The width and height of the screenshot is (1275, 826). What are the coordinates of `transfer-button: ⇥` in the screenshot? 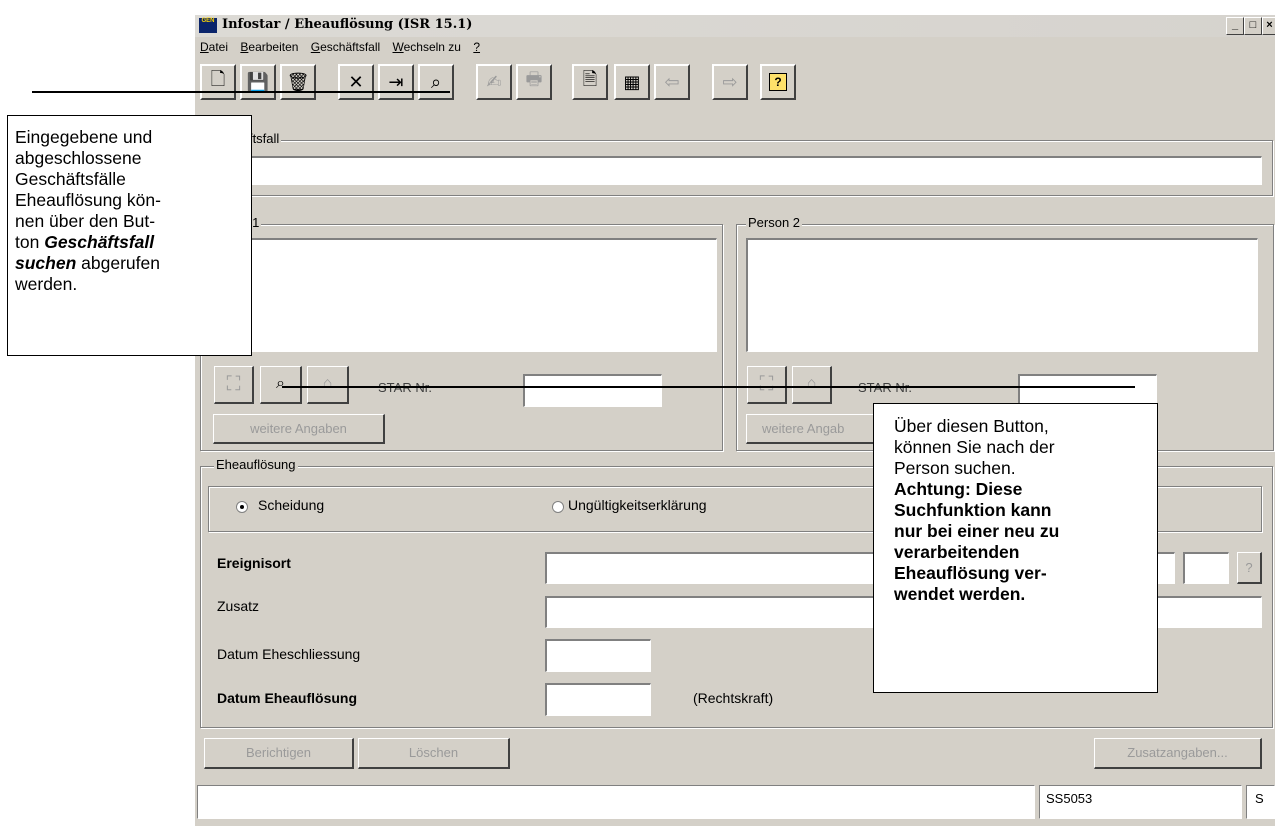 It's located at (396, 82).